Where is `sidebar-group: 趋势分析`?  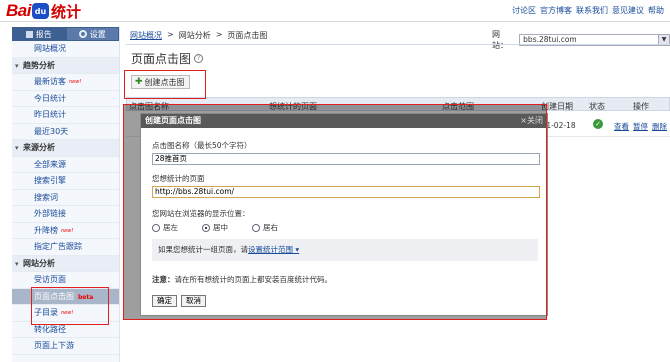
sidebar-group: 趋势分析 is located at coordinates (65, 65).